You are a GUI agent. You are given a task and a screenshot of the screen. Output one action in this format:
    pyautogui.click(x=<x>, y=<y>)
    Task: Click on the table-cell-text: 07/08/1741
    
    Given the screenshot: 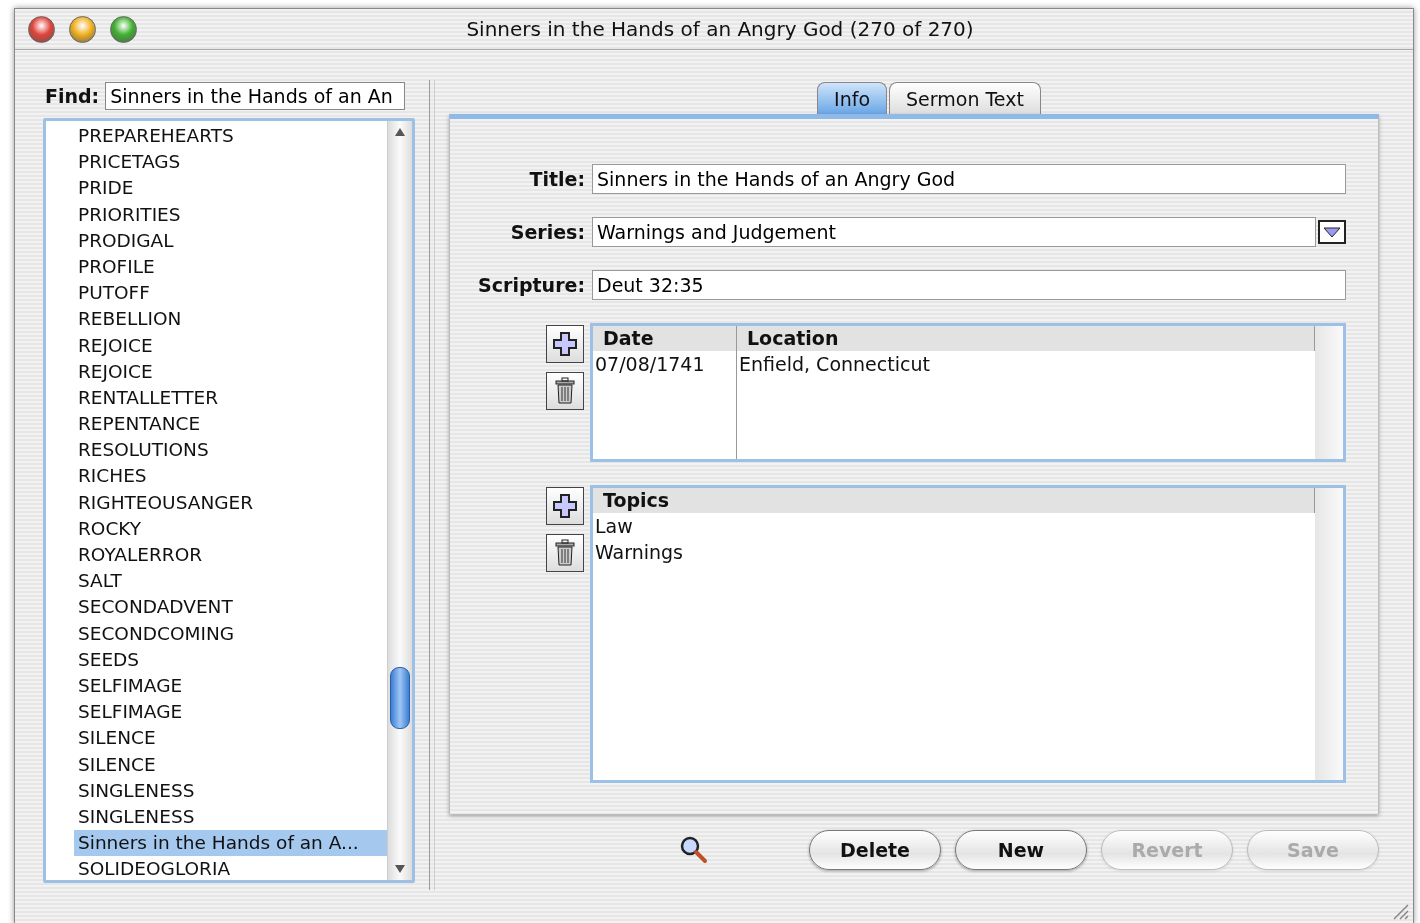 What is the action you would take?
    pyautogui.click(x=650, y=364)
    